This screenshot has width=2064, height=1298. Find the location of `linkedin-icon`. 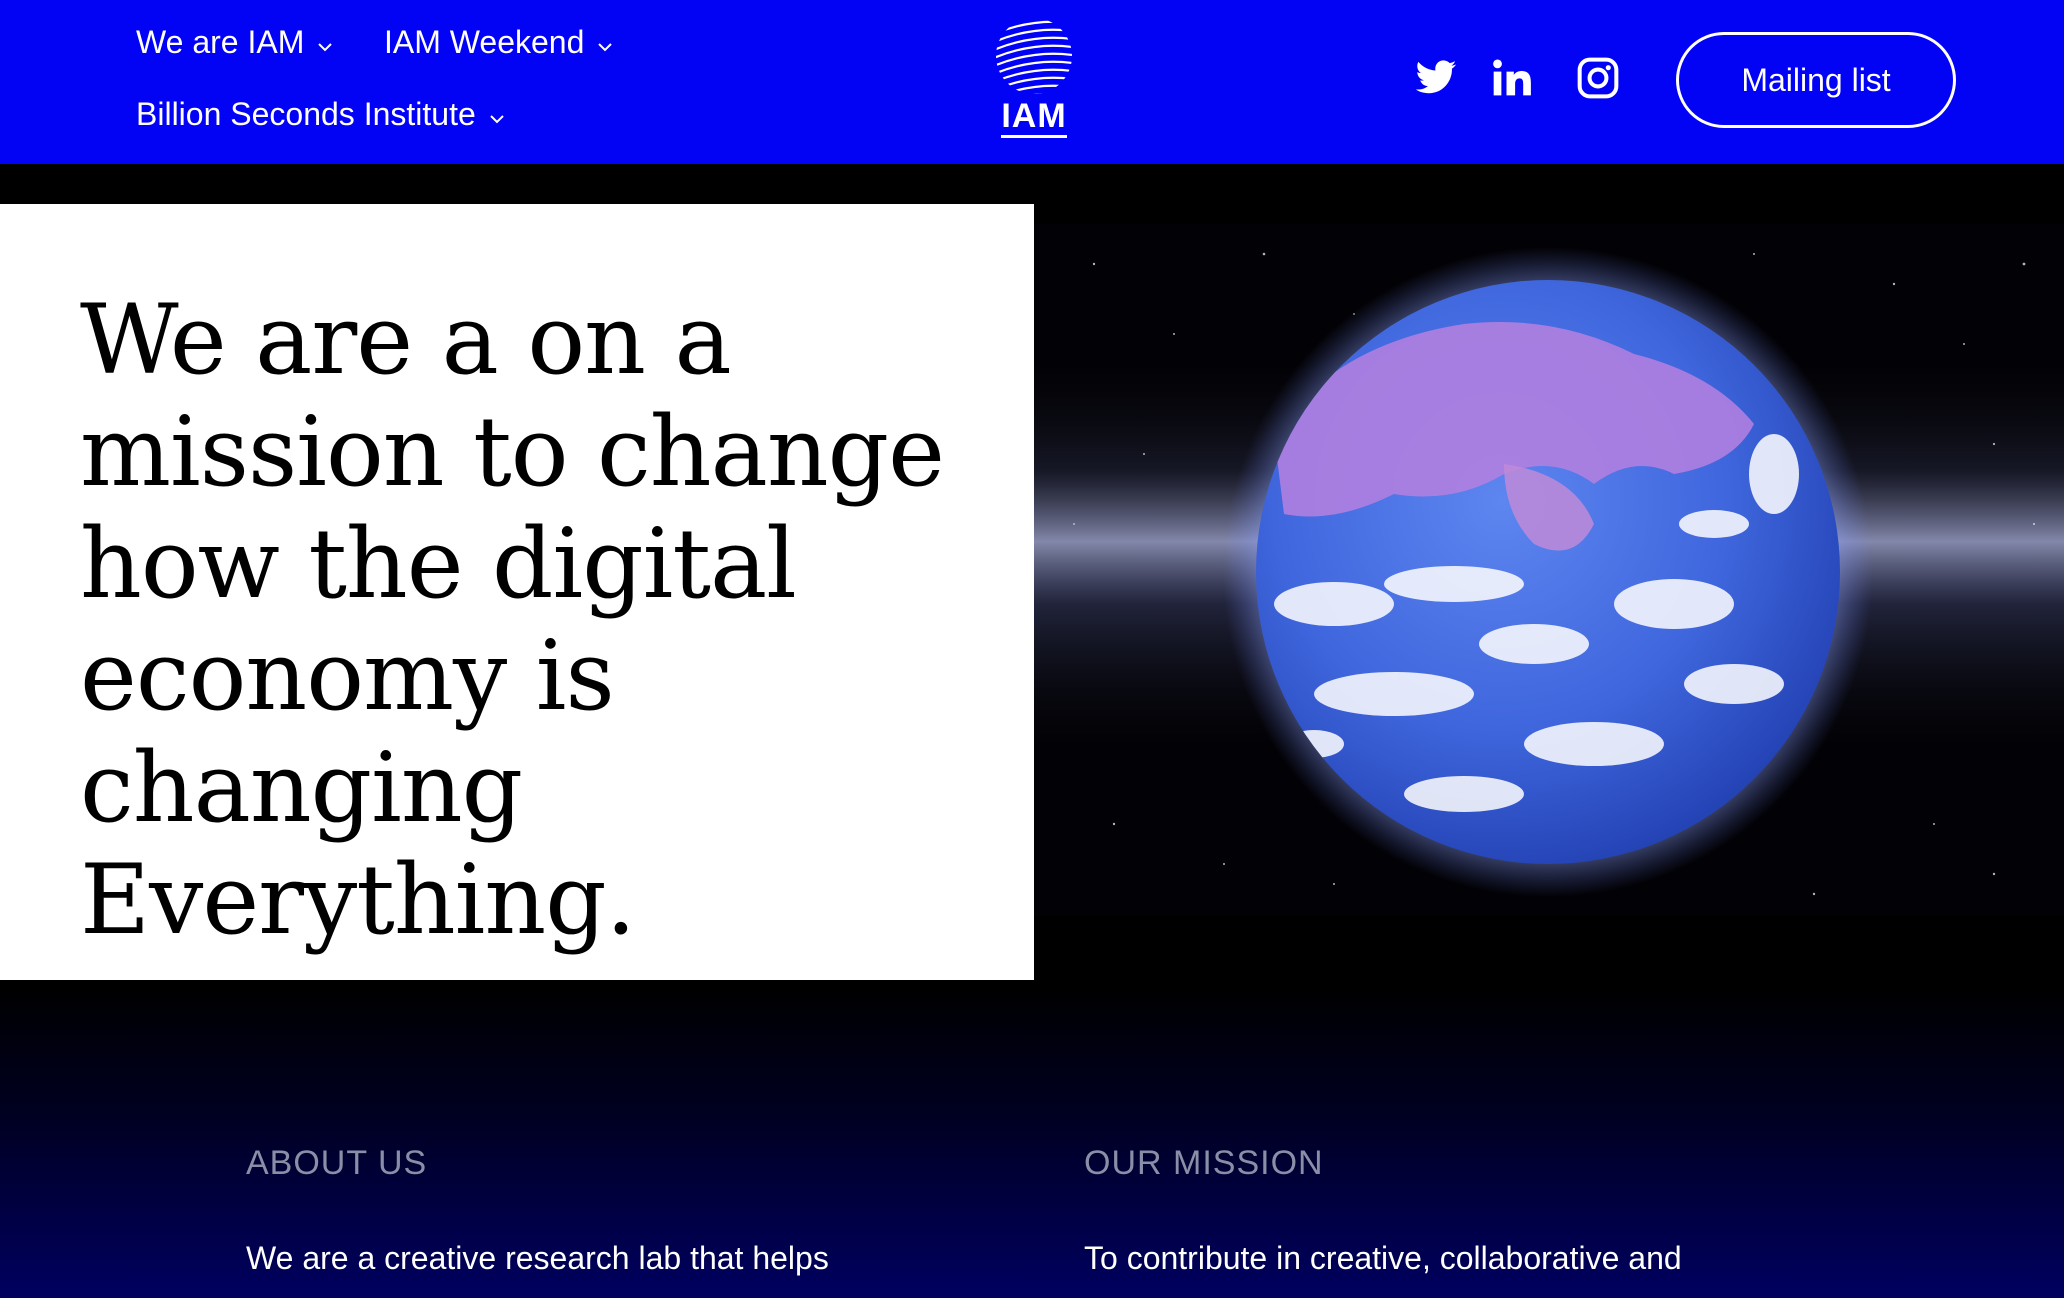

linkedin-icon is located at coordinates (1512, 78).